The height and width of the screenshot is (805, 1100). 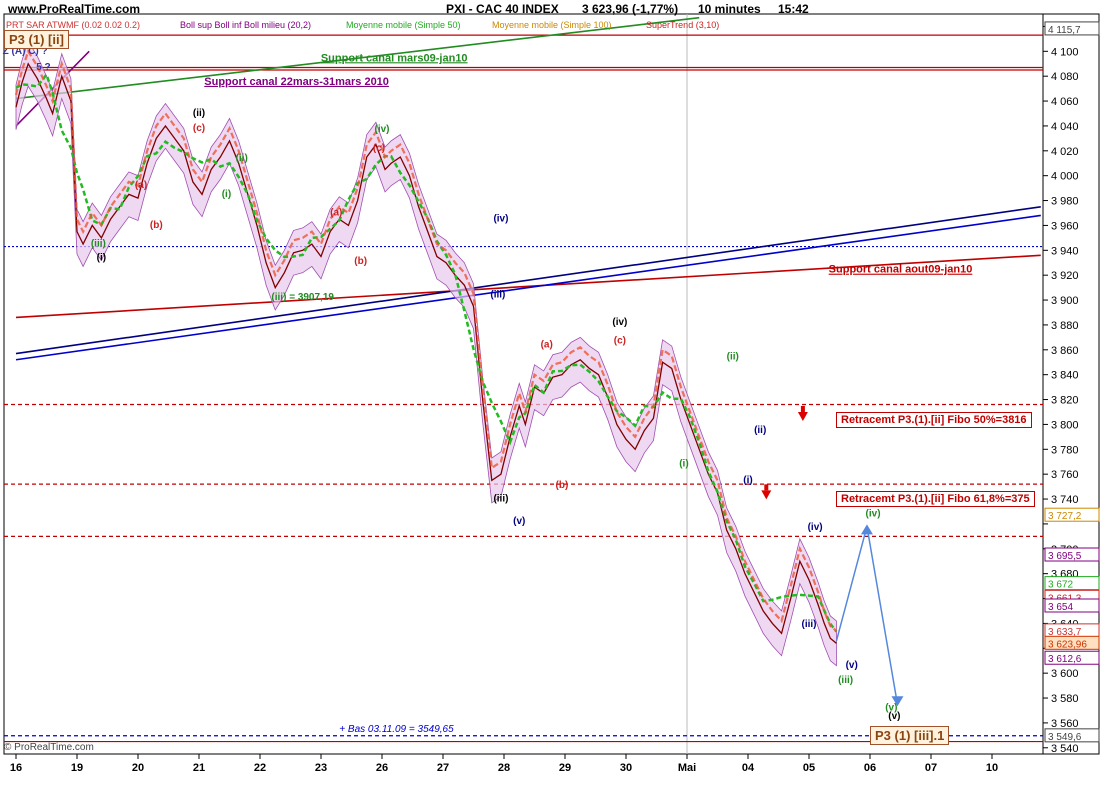 I want to click on y-tick-label: 3 740, so click(x=1065, y=500).